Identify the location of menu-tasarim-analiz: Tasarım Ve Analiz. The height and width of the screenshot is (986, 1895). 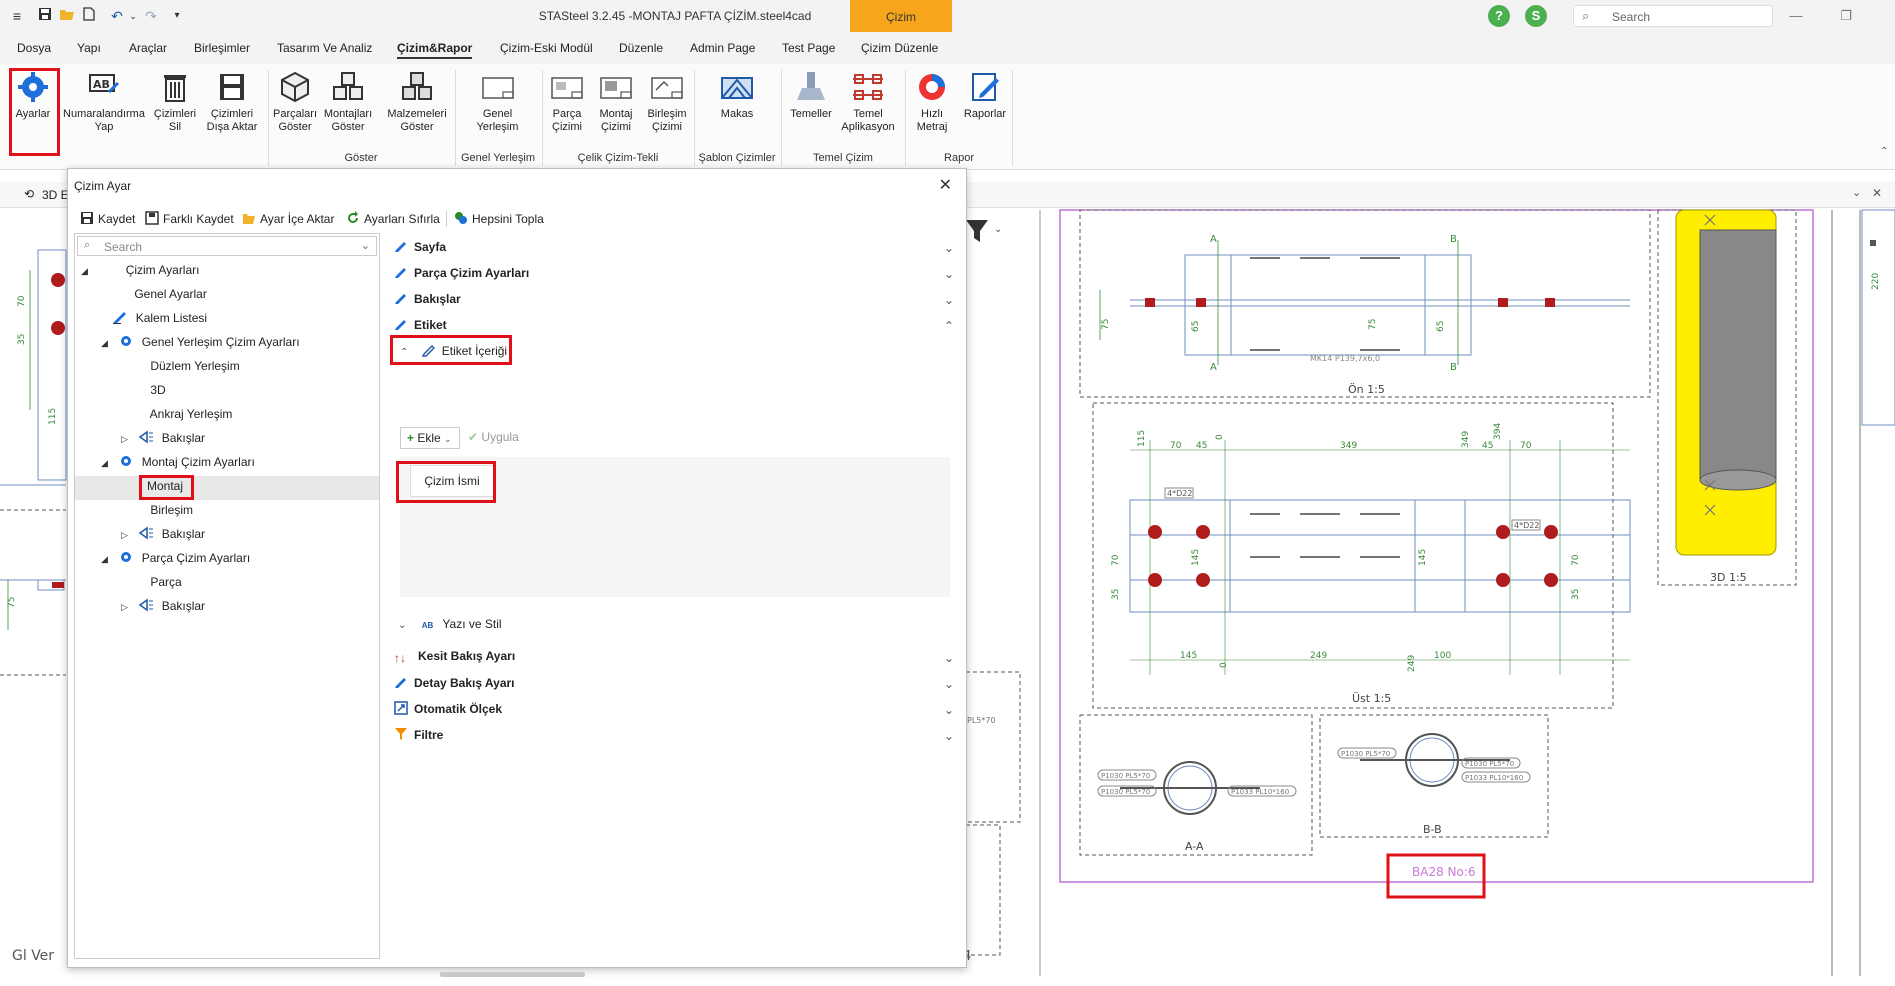
(324, 48).